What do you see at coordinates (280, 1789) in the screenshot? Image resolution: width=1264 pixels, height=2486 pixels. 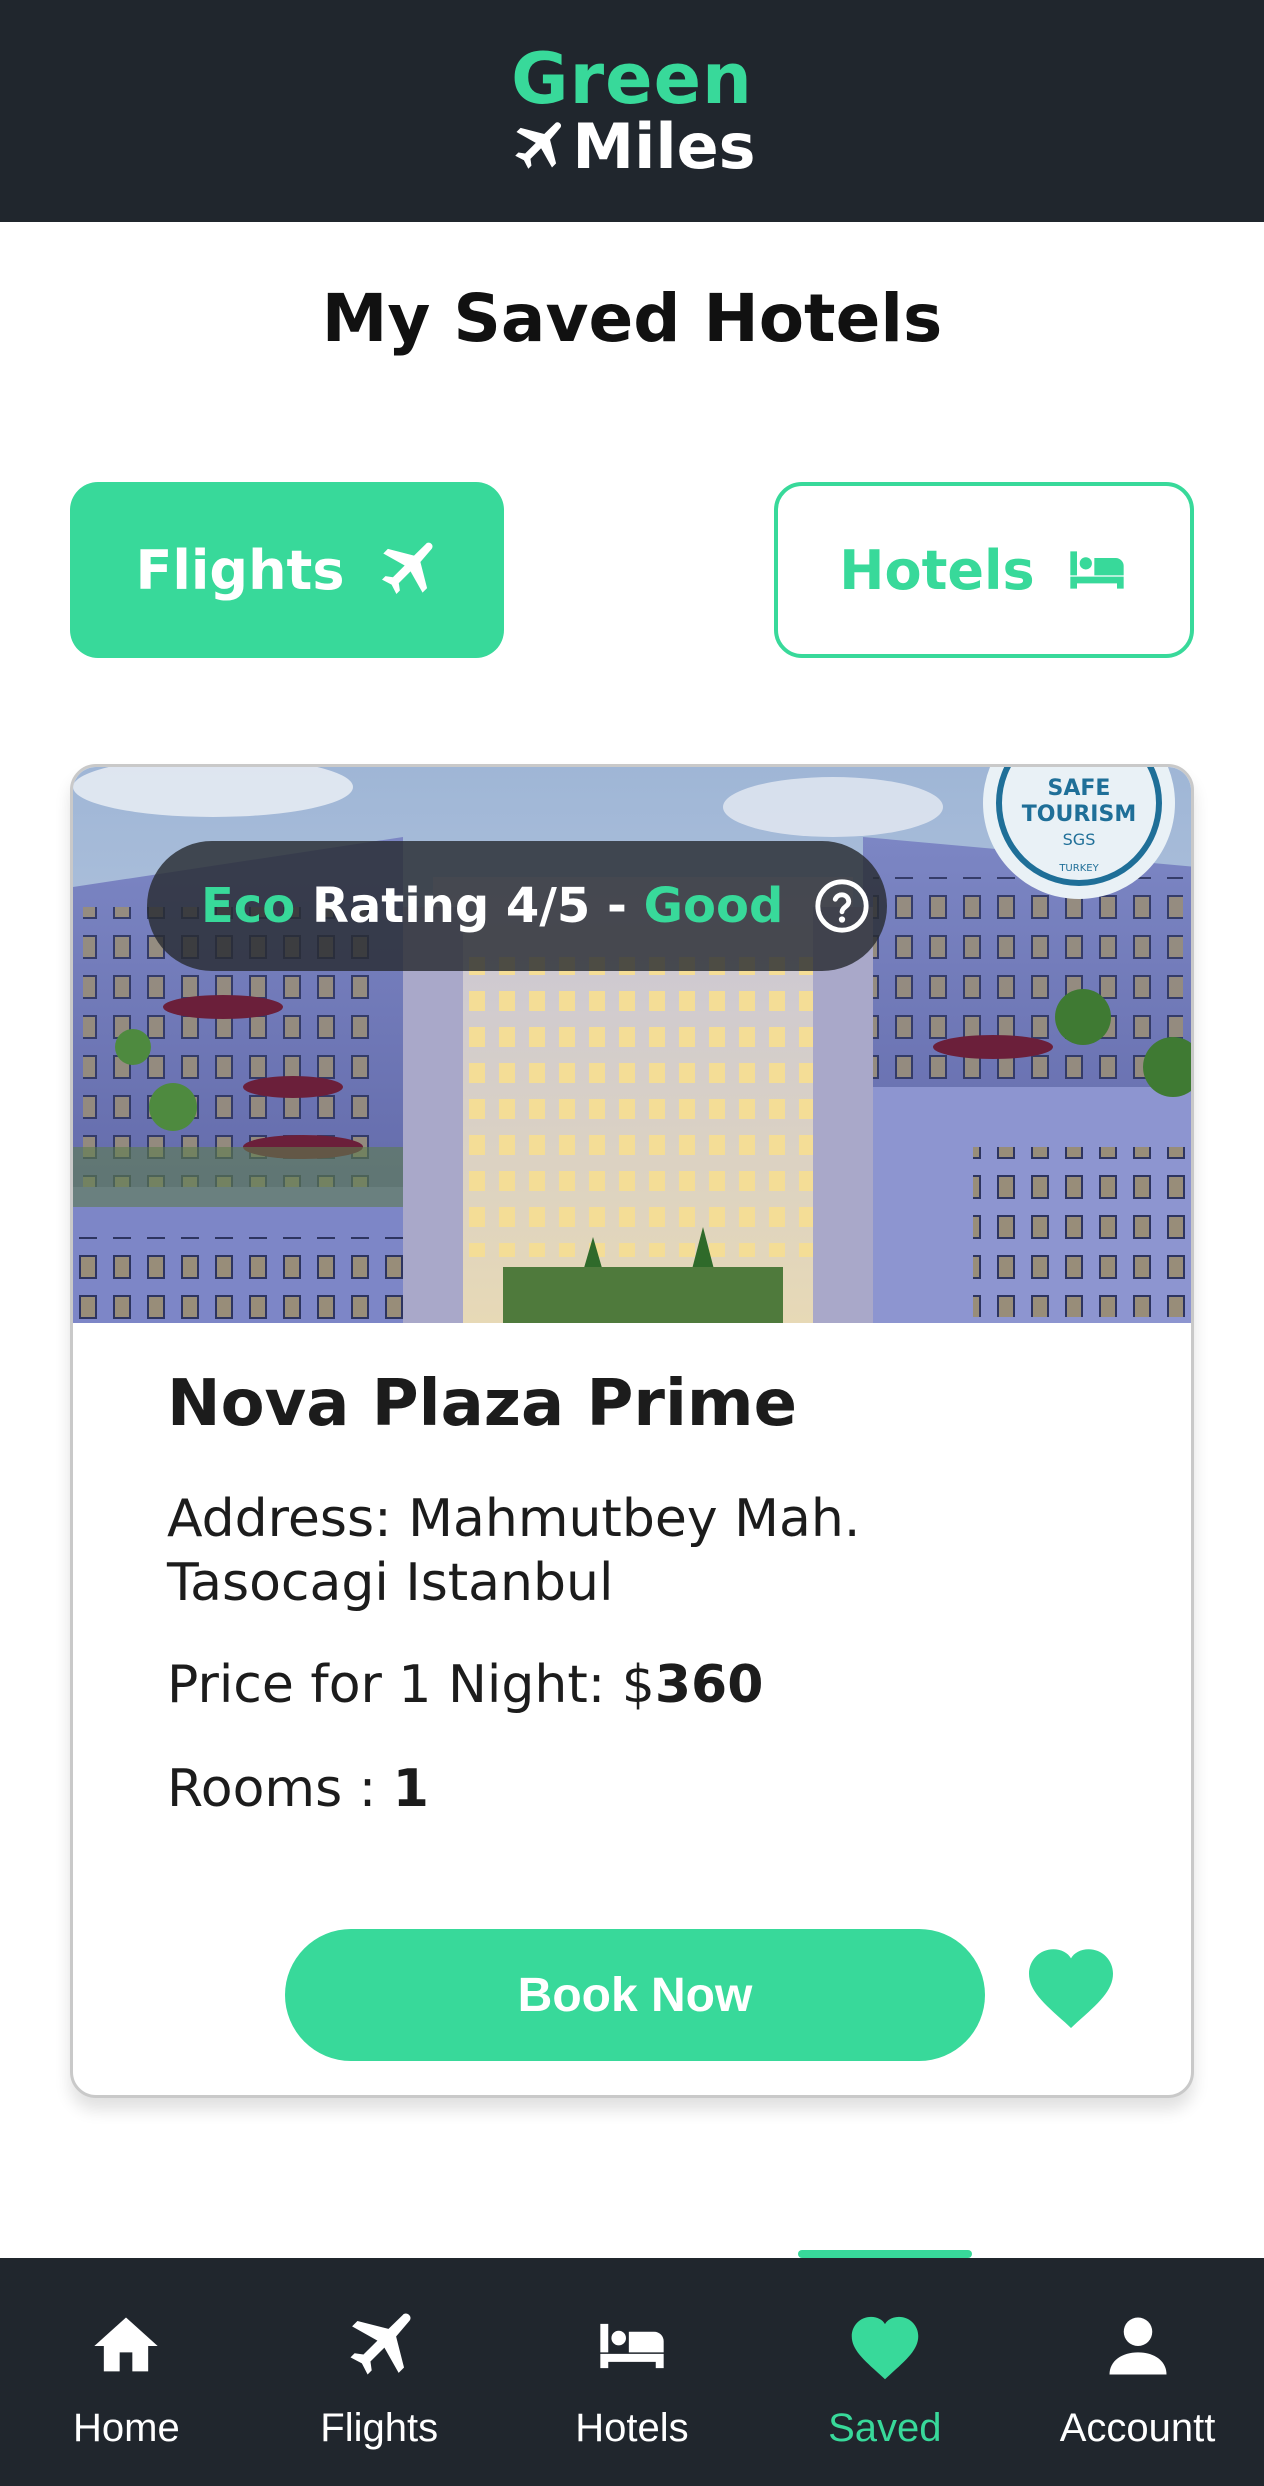 I see `rooms-label: Rooms :` at bounding box center [280, 1789].